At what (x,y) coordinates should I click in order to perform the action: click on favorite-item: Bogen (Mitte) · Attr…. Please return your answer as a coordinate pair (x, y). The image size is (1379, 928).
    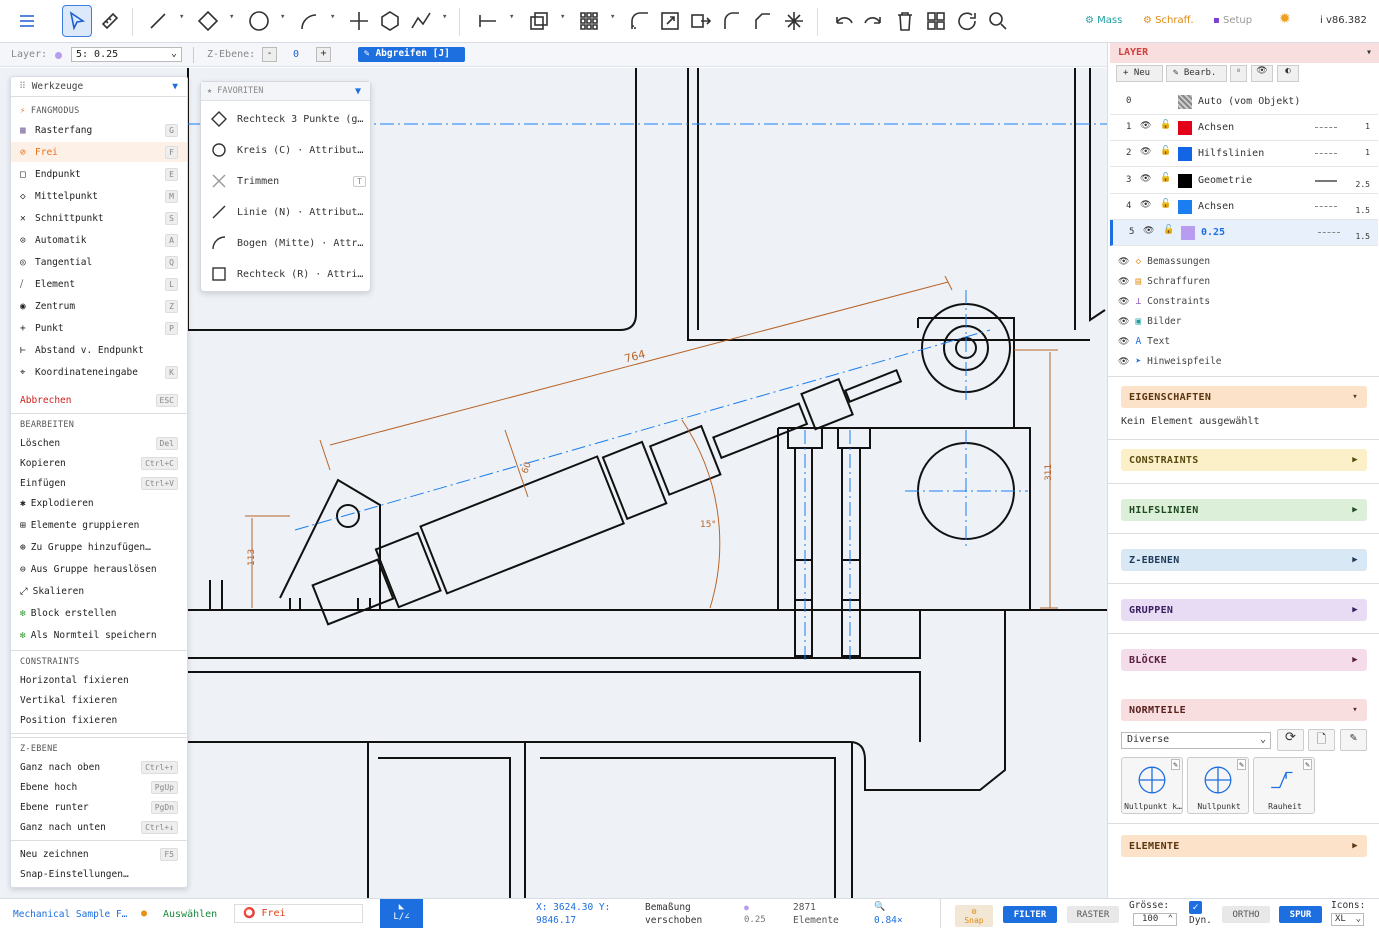
    Looking at the image, I should click on (288, 243).